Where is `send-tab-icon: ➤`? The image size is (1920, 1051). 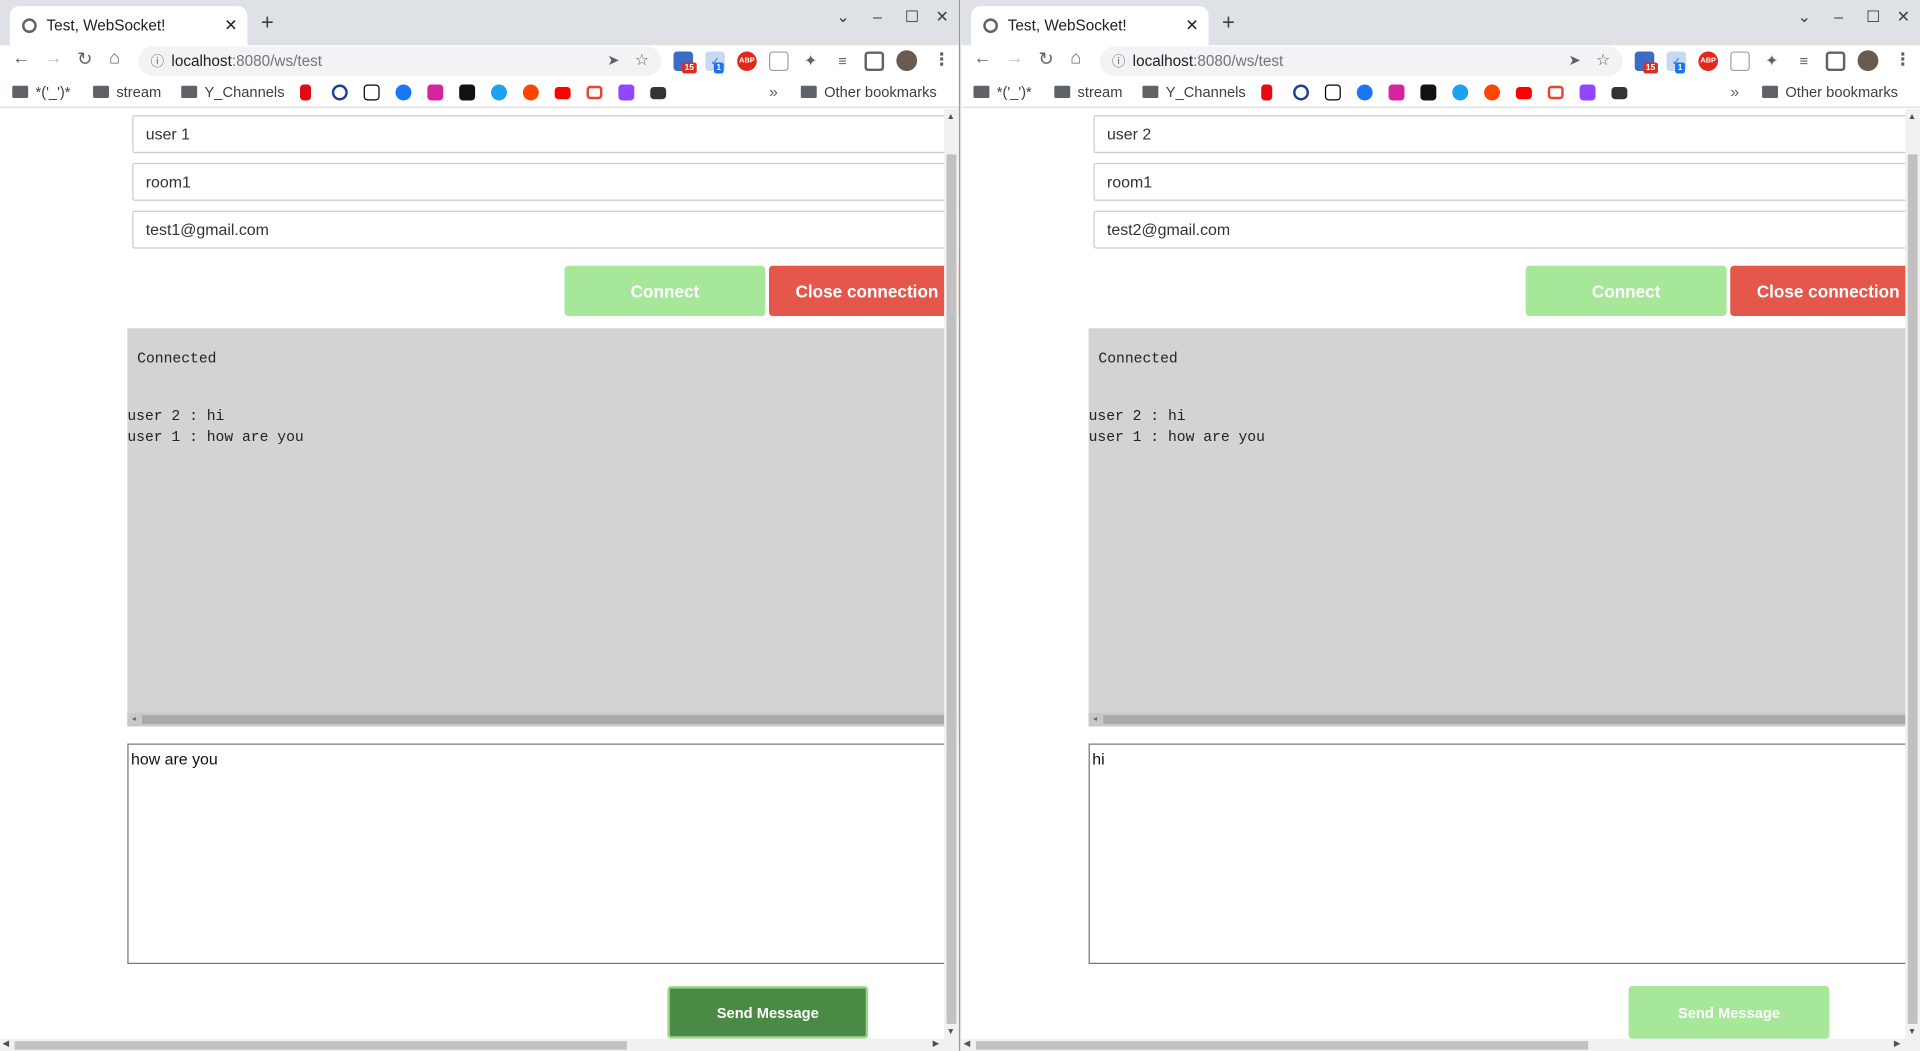 send-tab-icon: ➤ is located at coordinates (1575, 59).